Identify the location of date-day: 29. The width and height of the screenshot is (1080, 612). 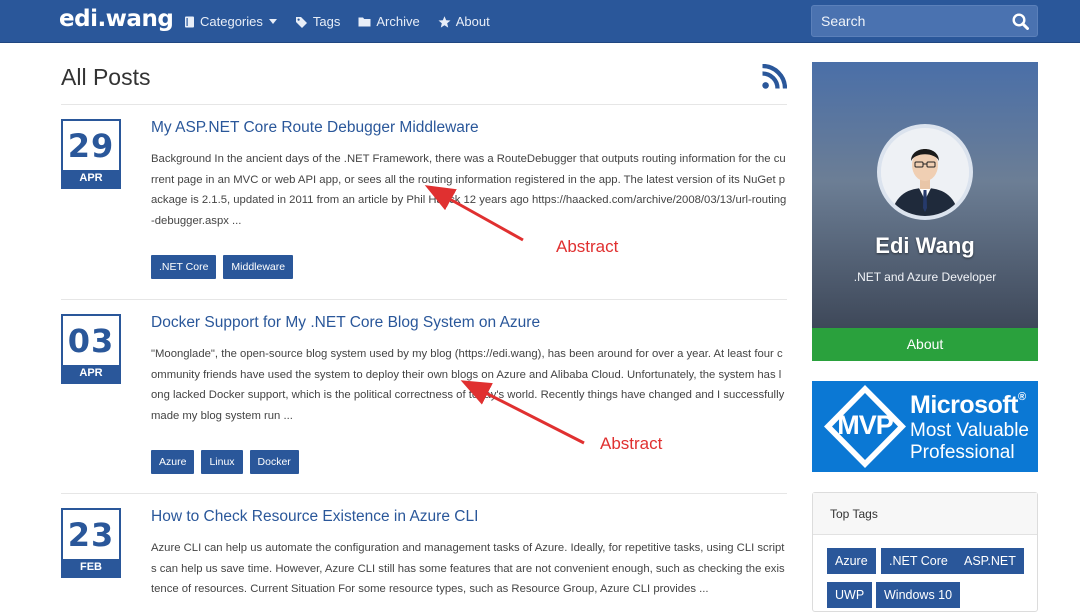
(91, 146).